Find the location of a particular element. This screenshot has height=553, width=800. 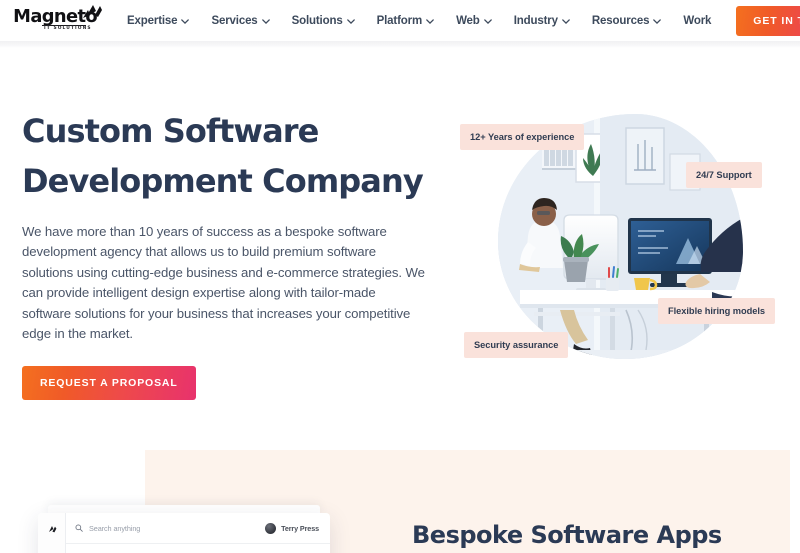

nav-item-solutions: Solutions is located at coordinates (323, 21).